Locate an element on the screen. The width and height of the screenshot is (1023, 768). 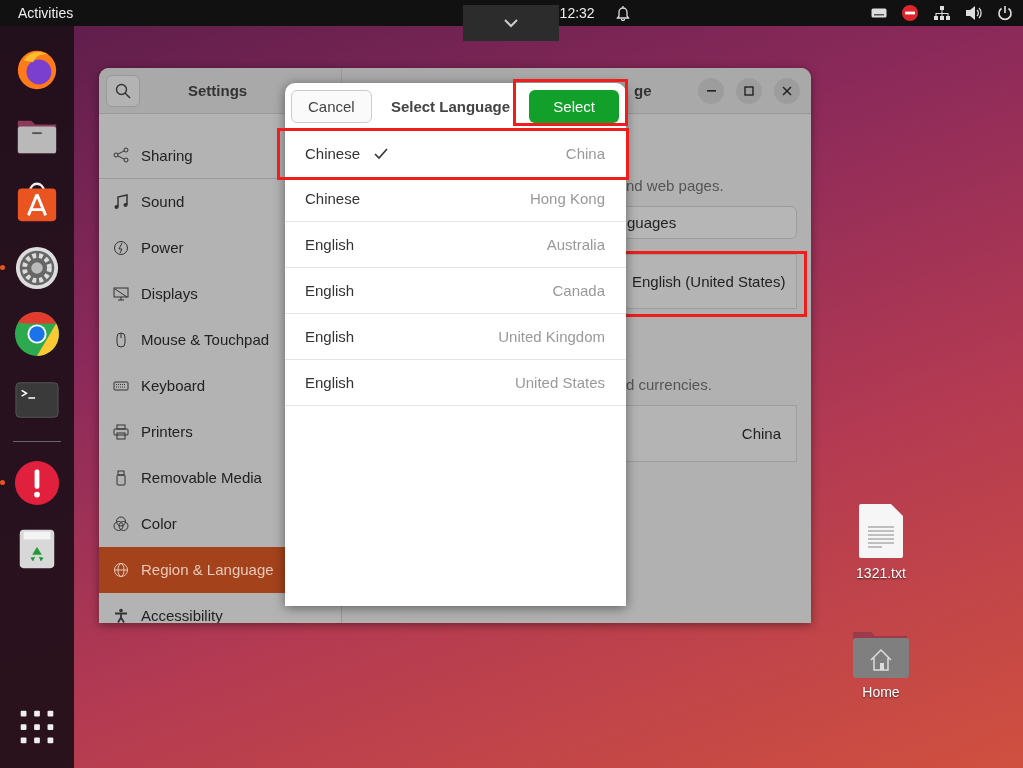
language-option: English United States is located at coordinates (455, 383).